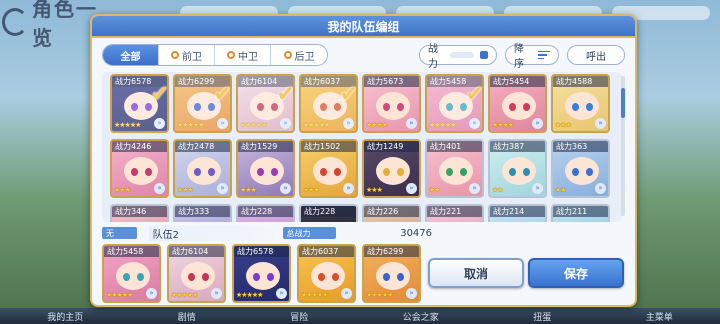 The width and height of the screenshot is (720, 324). I want to click on roster-character-card: 战力4588 ★★★ », so click(580, 103).